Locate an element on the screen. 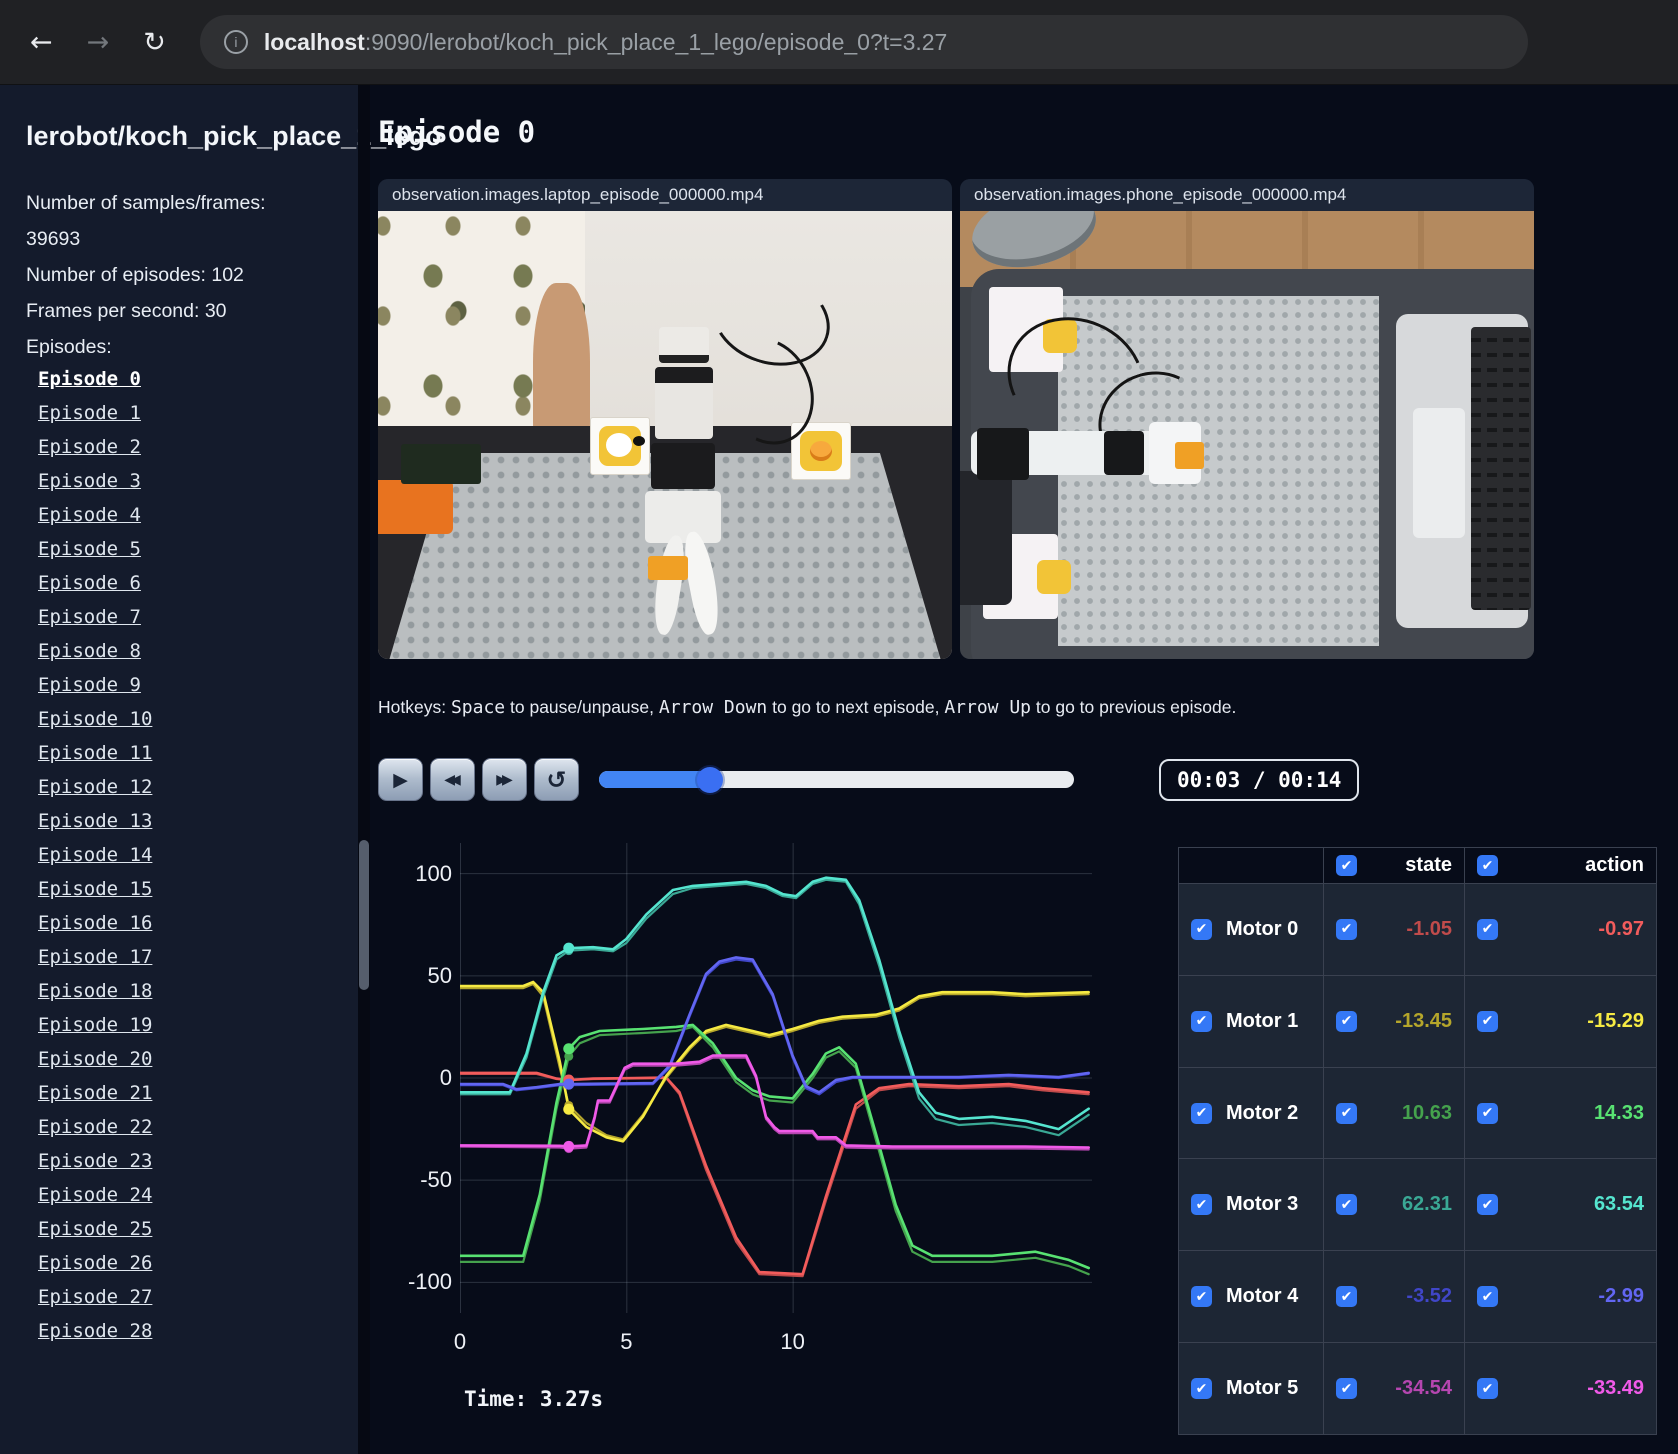 This screenshot has width=1678, height=1454. line-motor-4-state is located at coordinates (775, 1027).